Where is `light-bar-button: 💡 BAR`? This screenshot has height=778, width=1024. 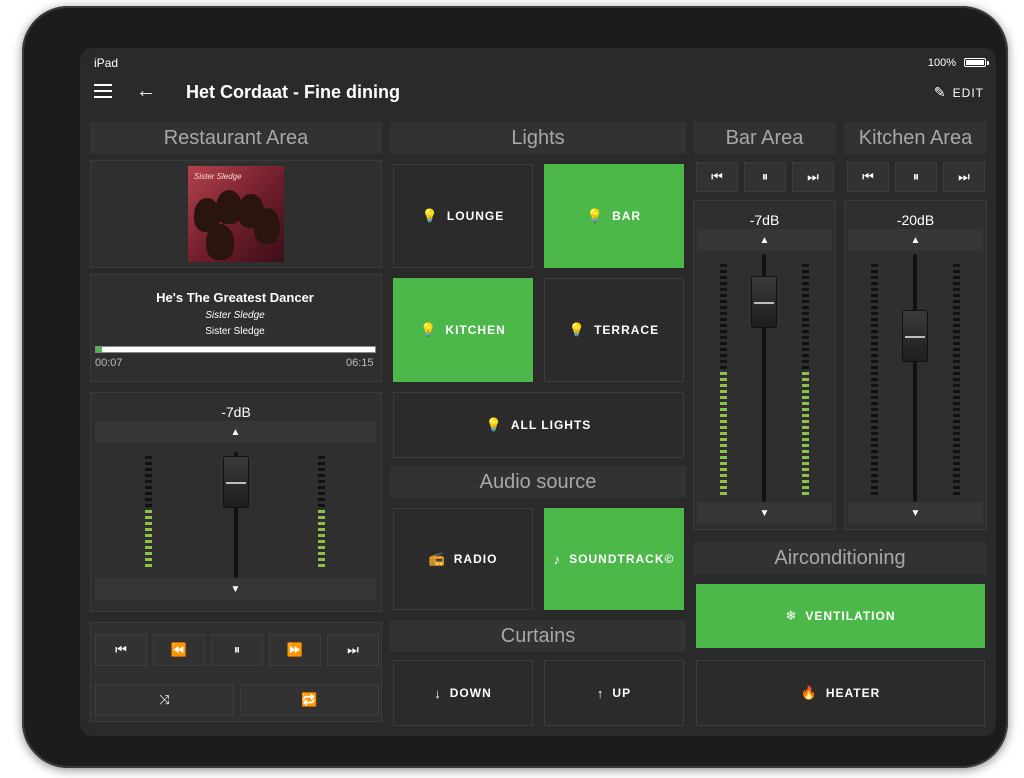 light-bar-button: 💡 BAR is located at coordinates (614, 216).